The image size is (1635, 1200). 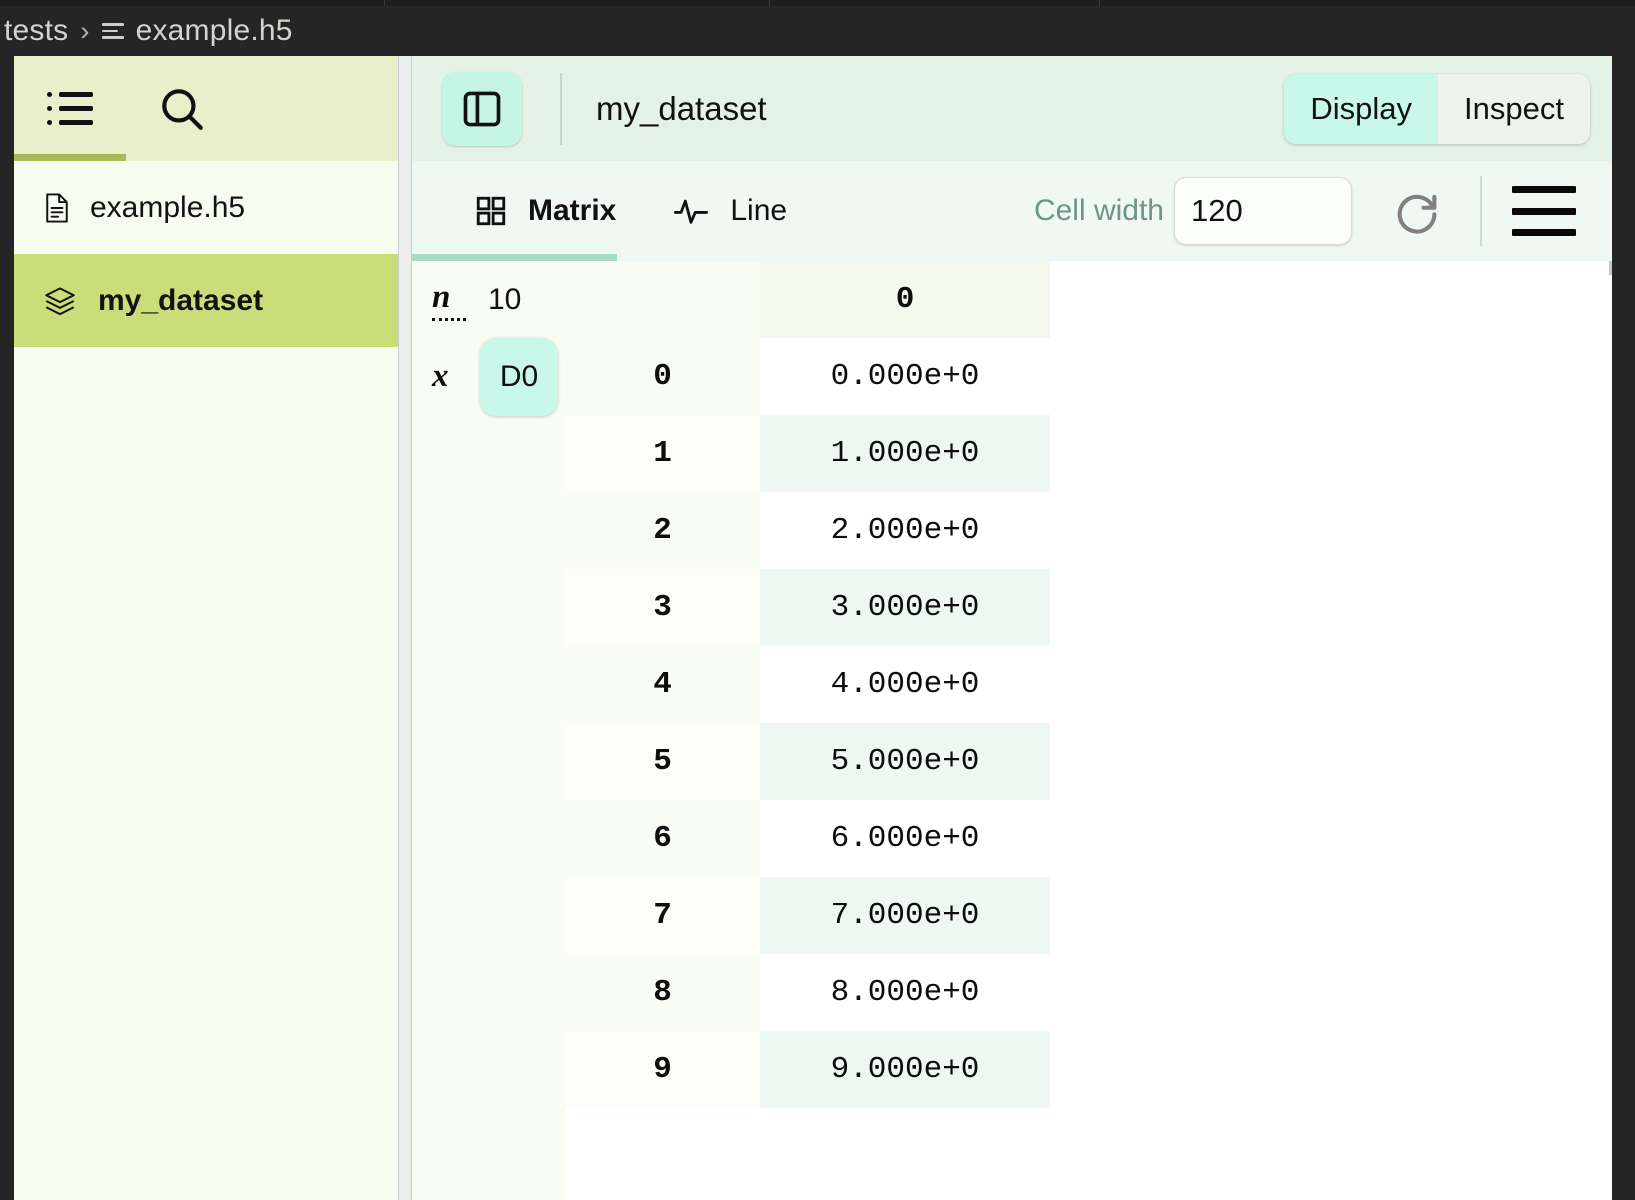 I want to click on dimension-chip-d0: D0, so click(x=519, y=376).